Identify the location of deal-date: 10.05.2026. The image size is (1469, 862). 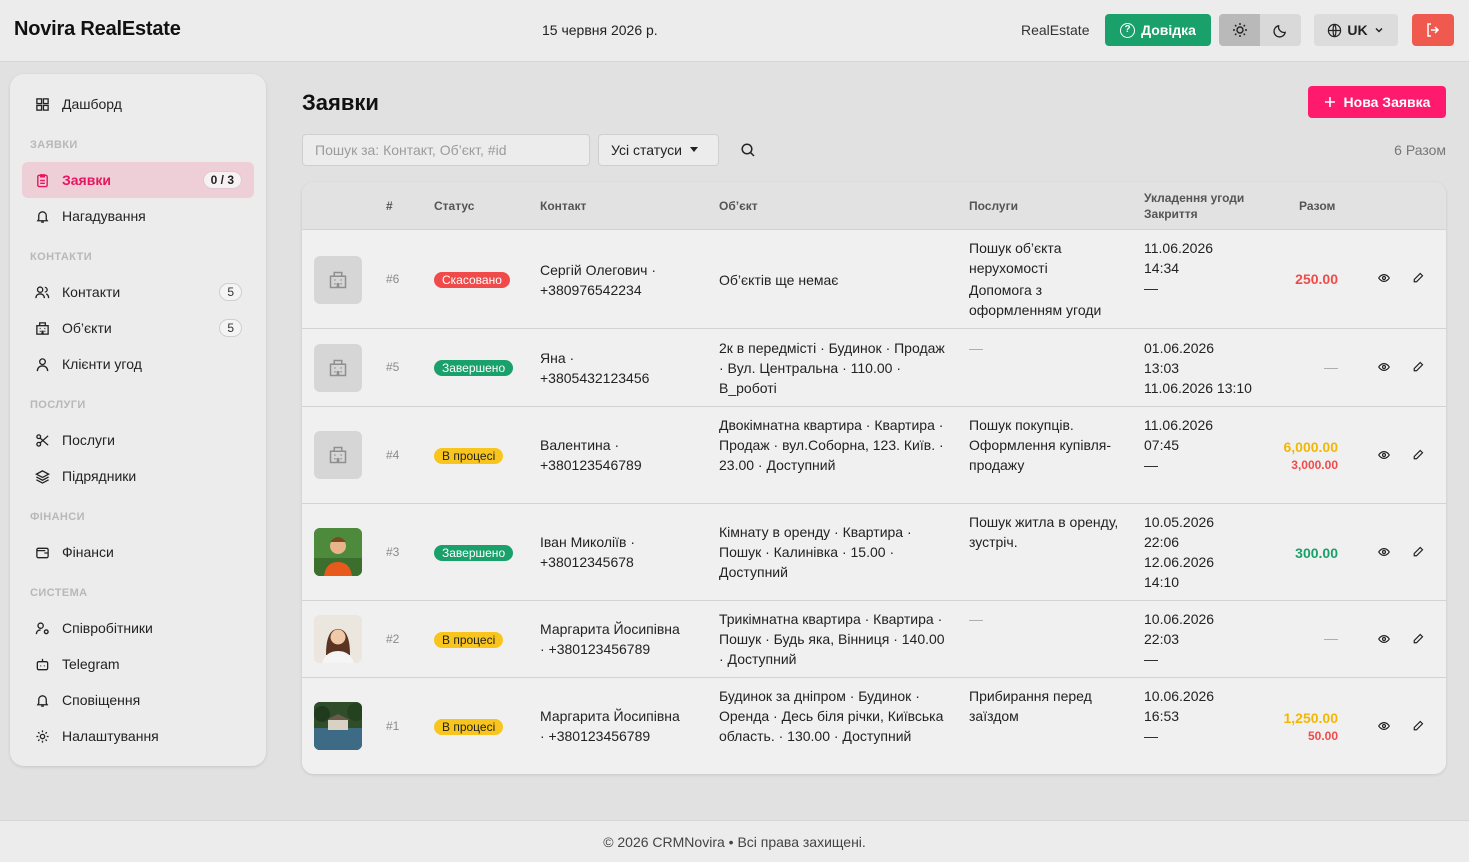
(1179, 522).